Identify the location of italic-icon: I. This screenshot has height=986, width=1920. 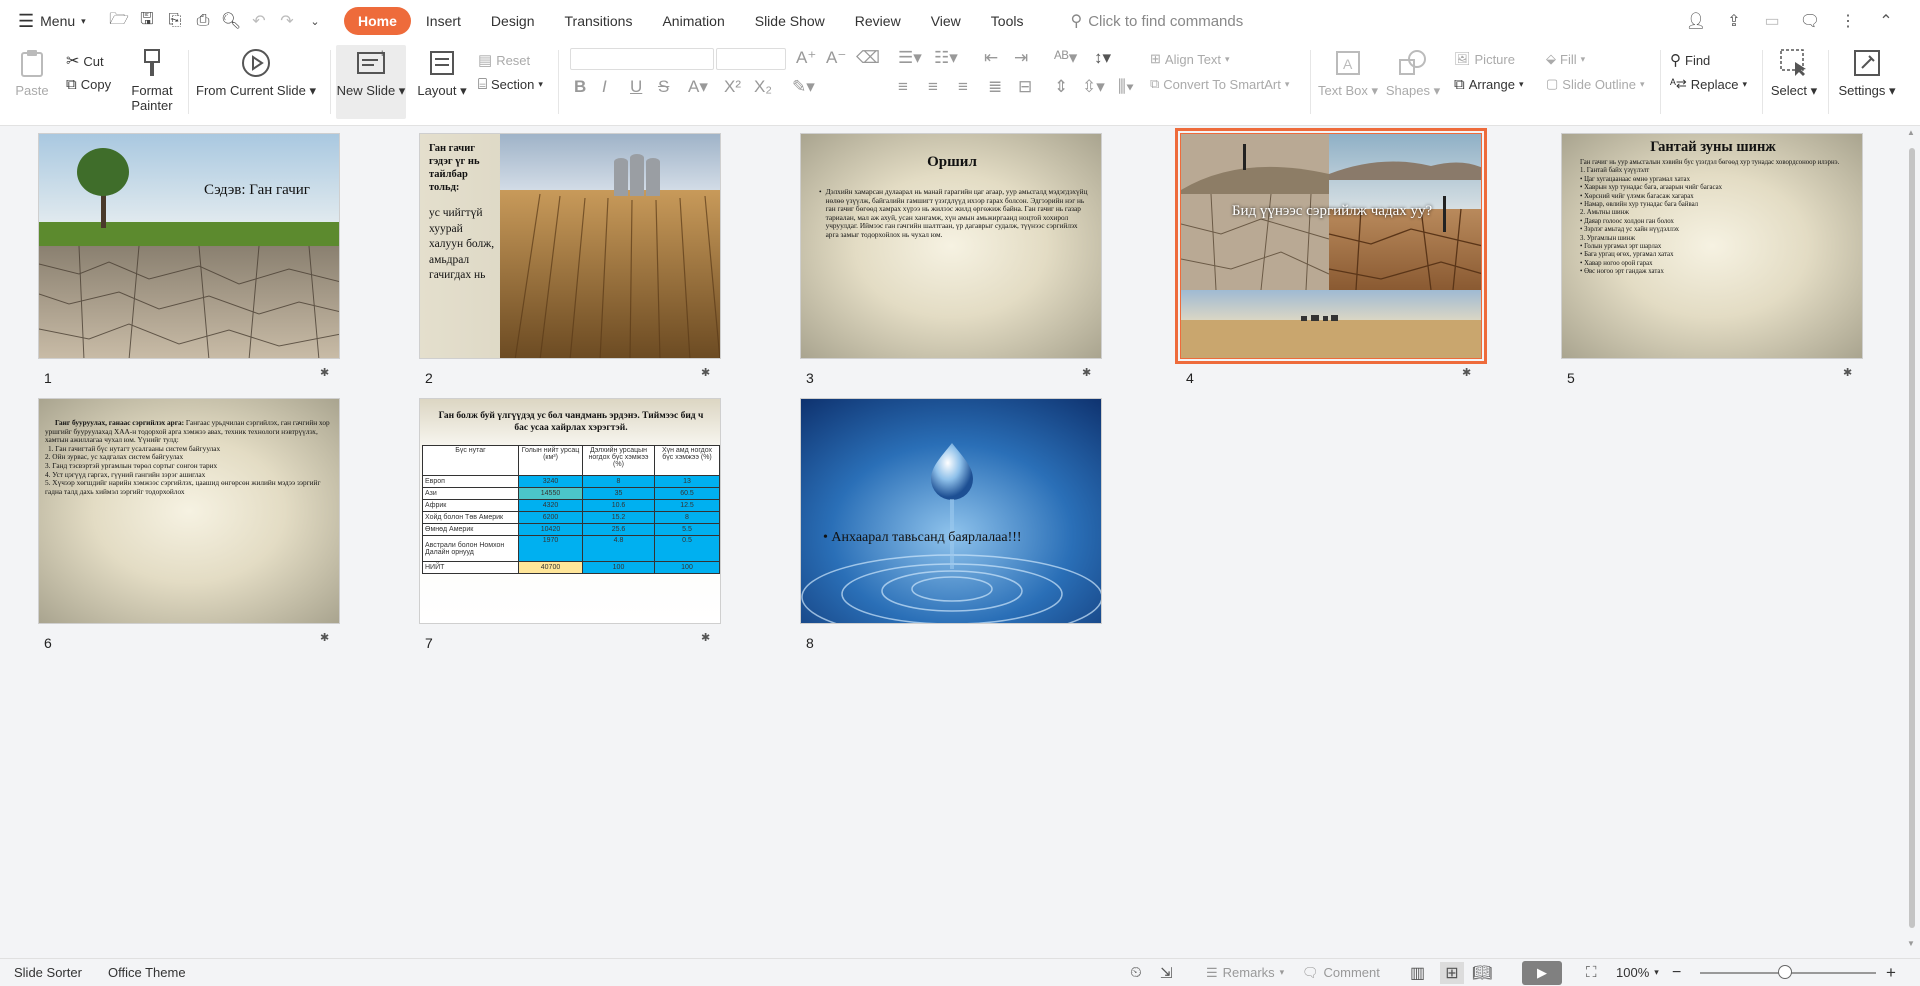
(604, 87).